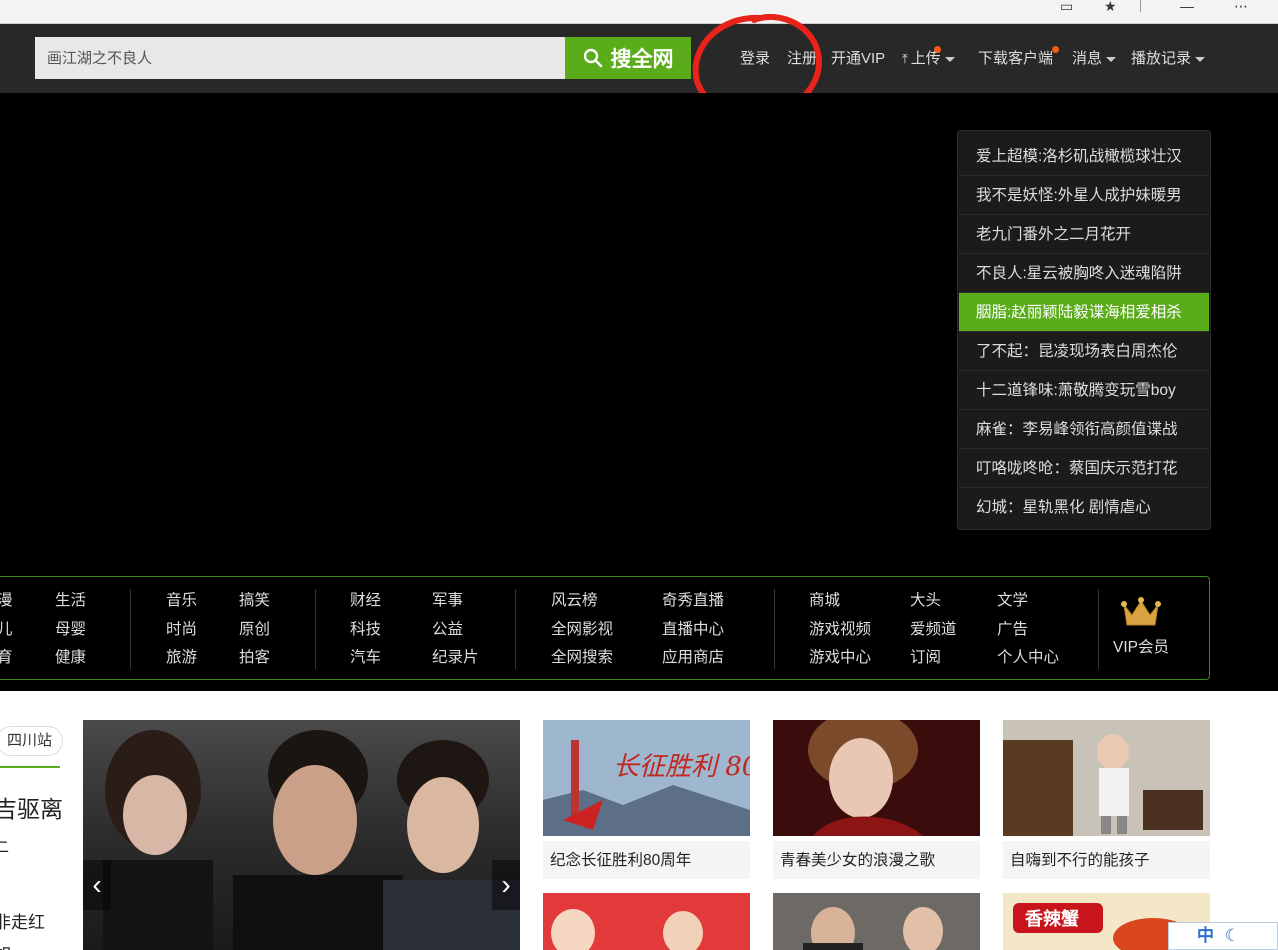 The width and height of the screenshot is (1278, 950). I want to click on channel-link: 纪录片, so click(455, 658).